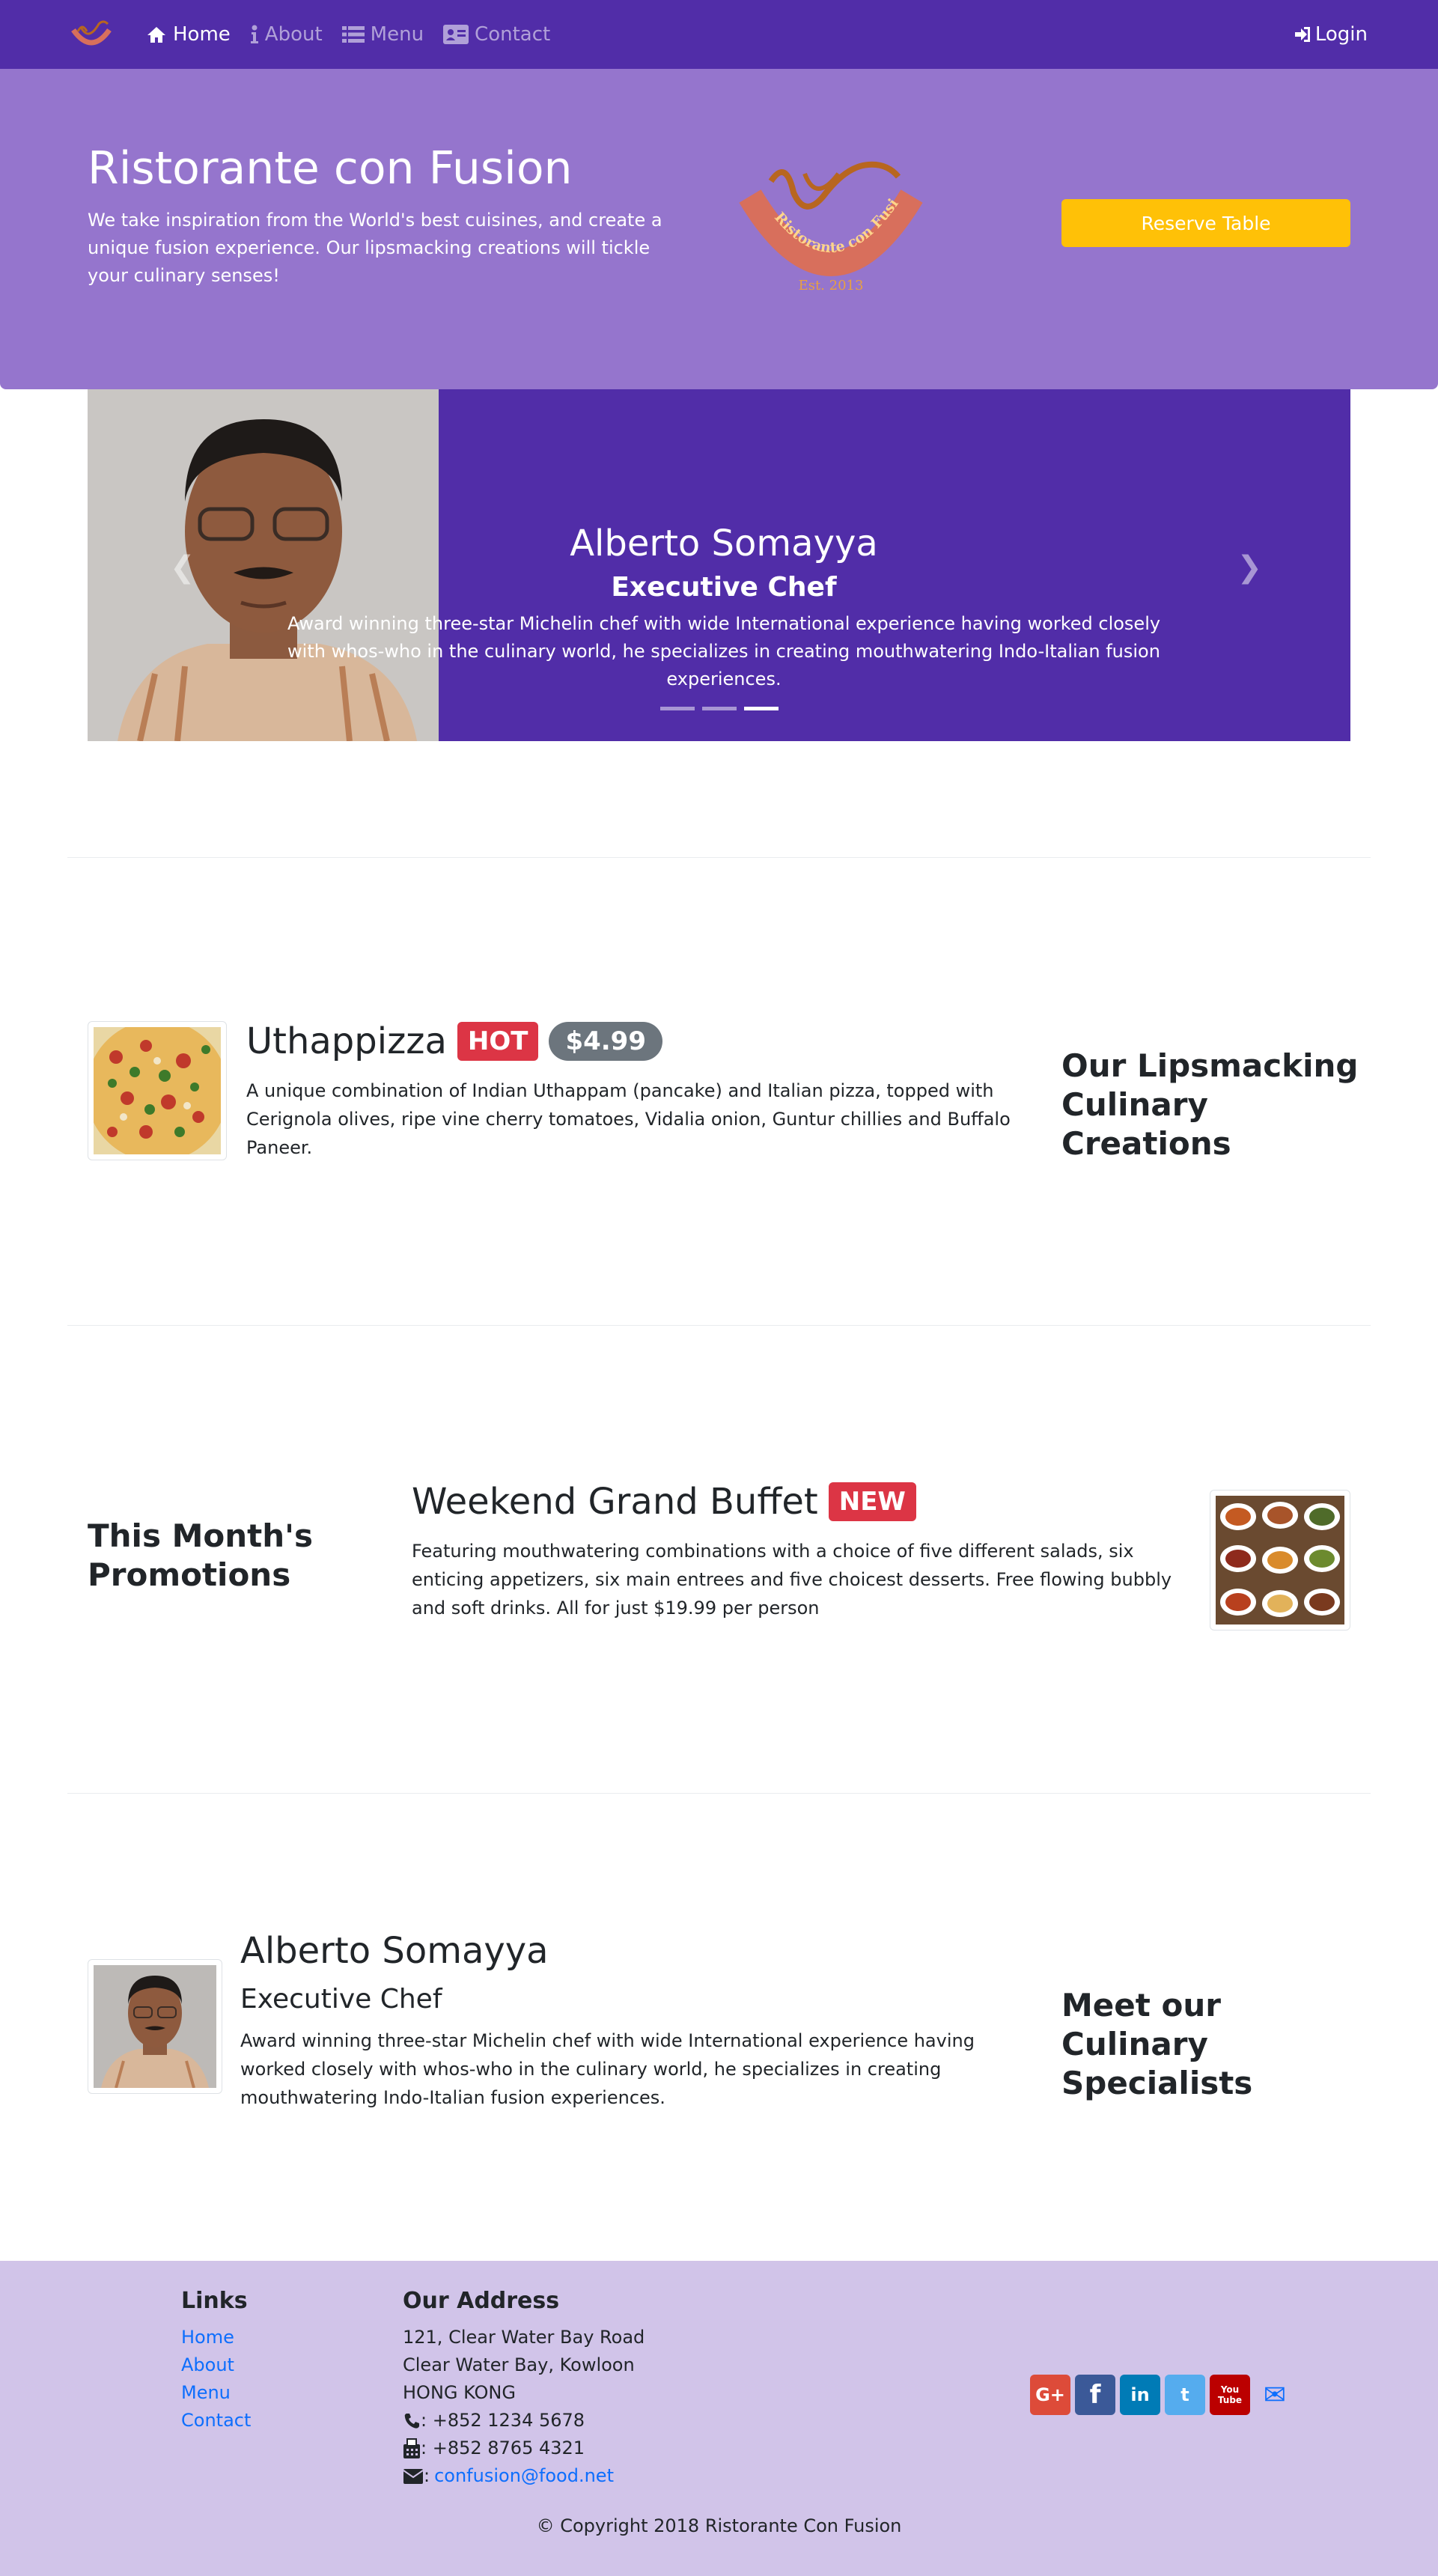  What do you see at coordinates (1050, 2395) in the screenshot?
I see `google-plus-icon: G+` at bounding box center [1050, 2395].